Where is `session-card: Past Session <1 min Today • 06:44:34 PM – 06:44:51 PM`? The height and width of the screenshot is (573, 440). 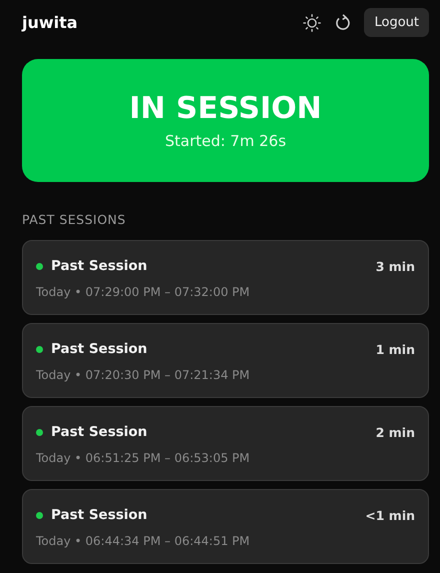 session-card: Past Session <1 min Today • 06:44:34 PM – 06:44:51 PM is located at coordinates (225, 526).